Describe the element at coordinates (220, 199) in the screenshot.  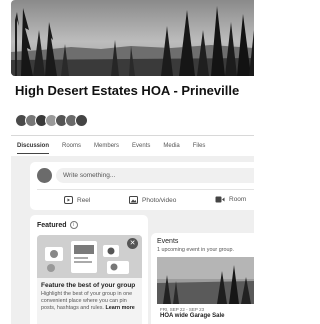
I see `video-camera-icon` at that location.